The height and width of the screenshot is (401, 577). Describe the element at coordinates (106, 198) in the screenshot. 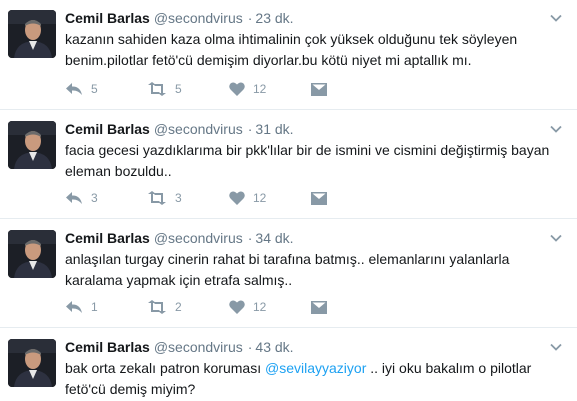

I see `reply-button: 3` at that location.